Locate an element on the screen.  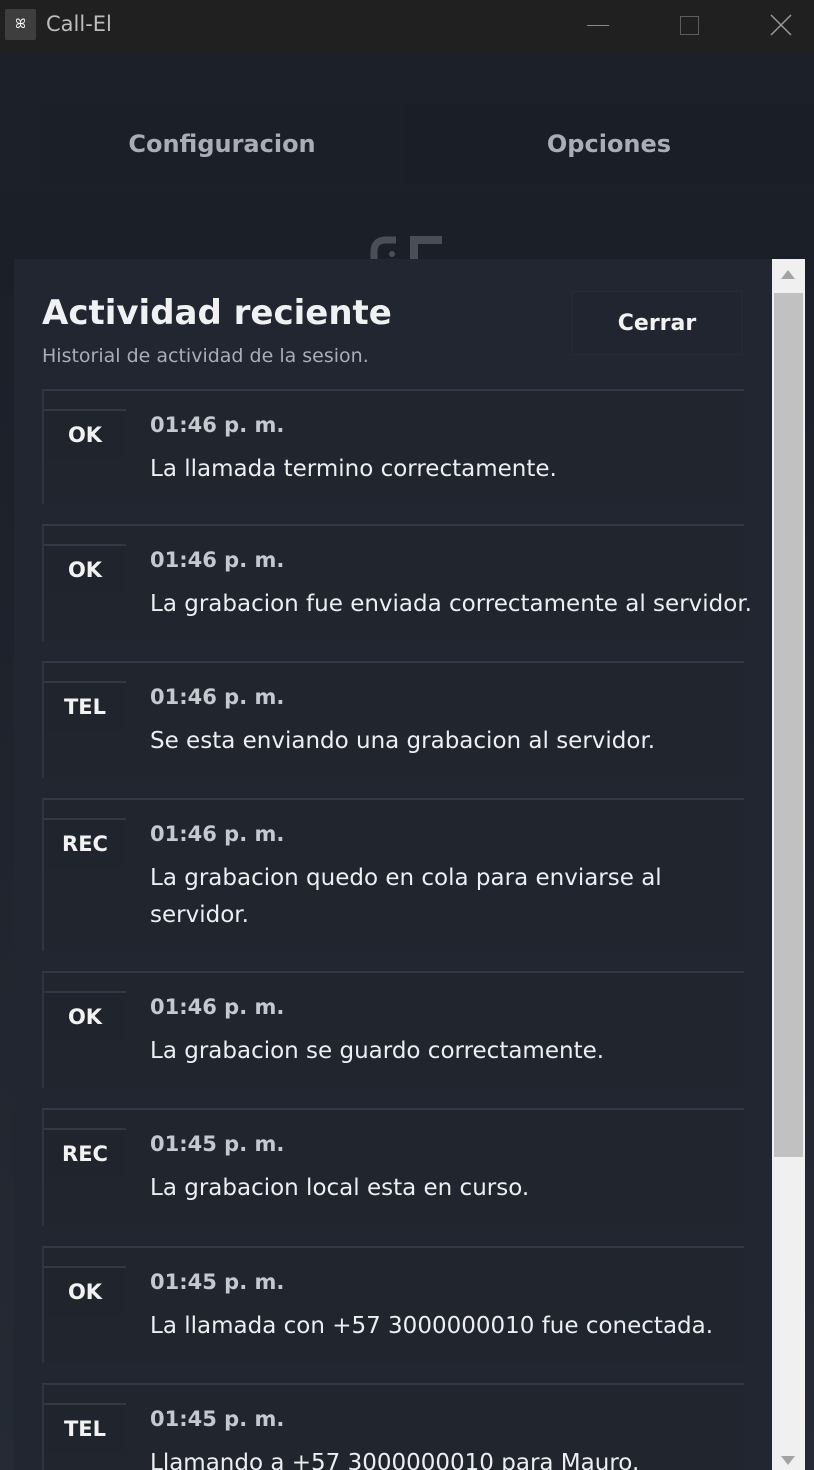
minimize-button is located at coordinates (598, 26).